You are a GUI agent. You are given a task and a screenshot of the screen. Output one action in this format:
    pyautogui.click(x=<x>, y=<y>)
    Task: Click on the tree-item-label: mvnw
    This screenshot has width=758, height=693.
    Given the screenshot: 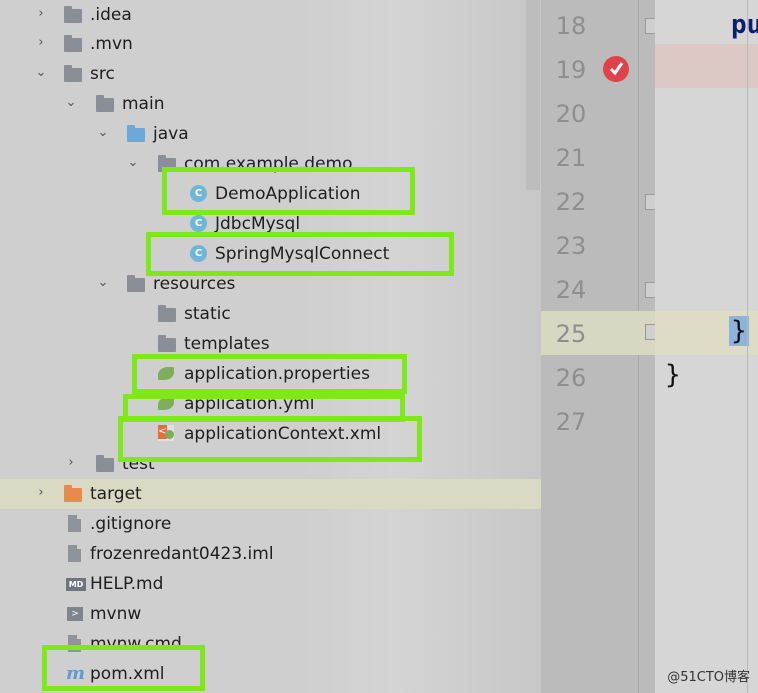 What is the action you would take?
    pyautogui.click(x=116, y=614)
    